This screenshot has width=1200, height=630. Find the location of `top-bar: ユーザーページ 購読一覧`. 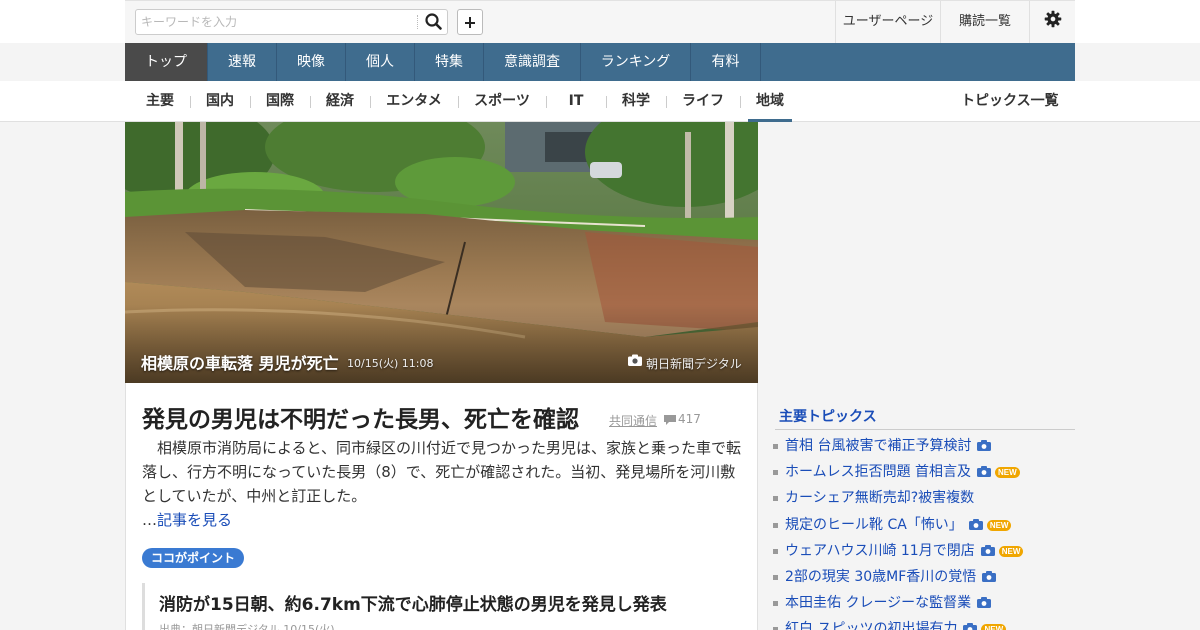

top-bar: ユーザーページ 購読一覧 is located at coordinates (600, 21).